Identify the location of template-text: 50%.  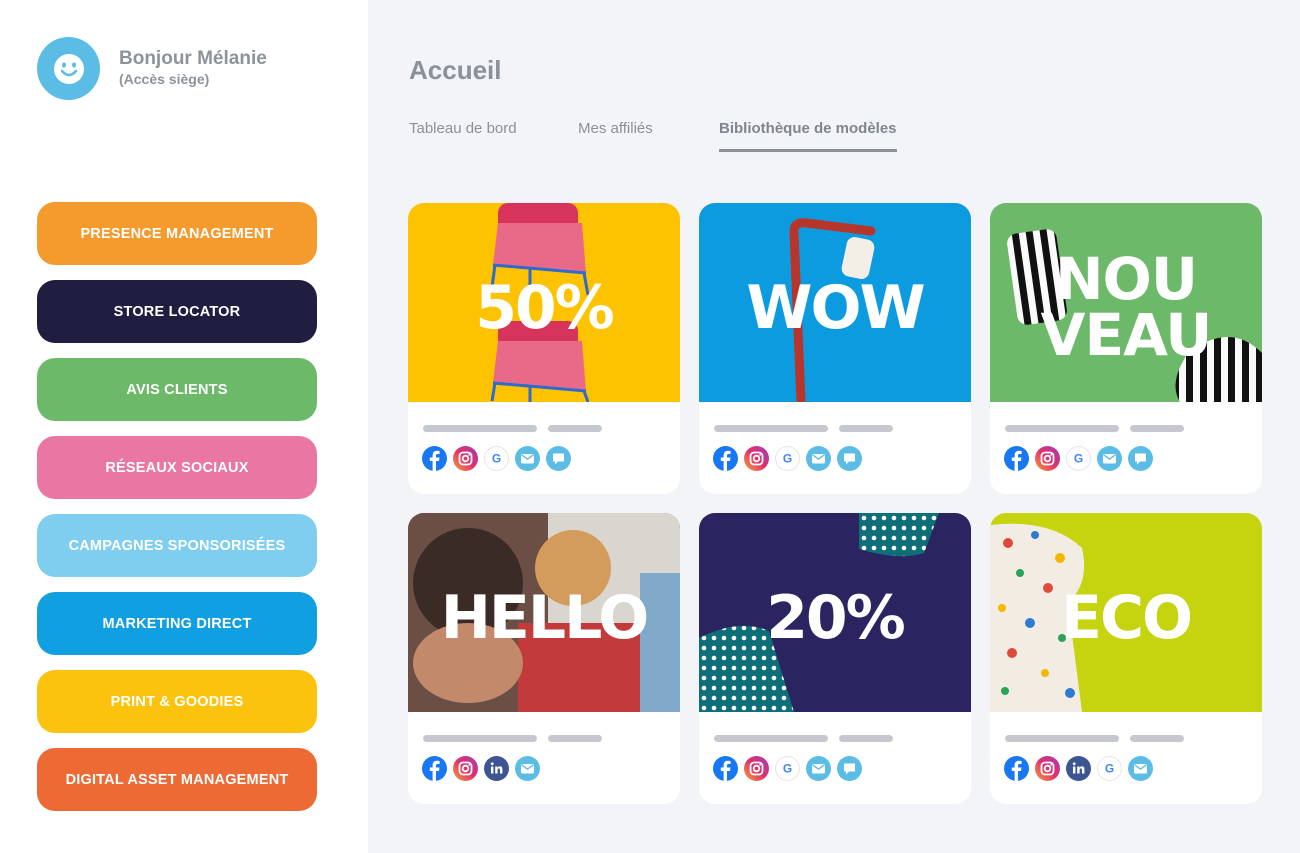
(545, 308).